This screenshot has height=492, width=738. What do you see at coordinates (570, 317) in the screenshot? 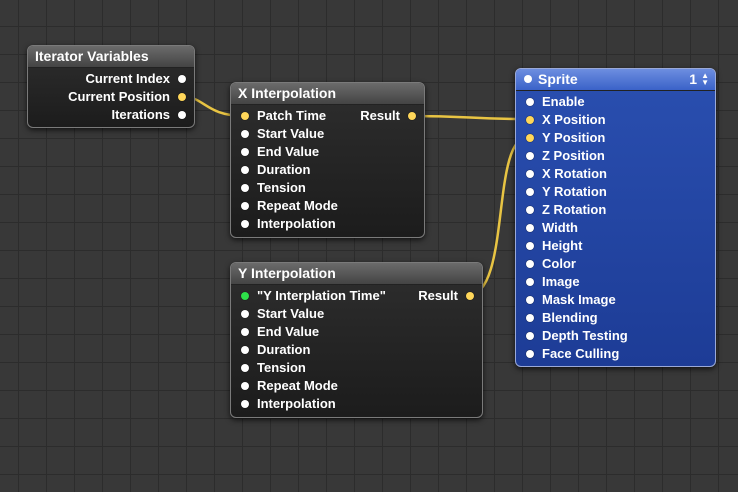
I see `port-label: Blending` at bounding box center [570, 317].